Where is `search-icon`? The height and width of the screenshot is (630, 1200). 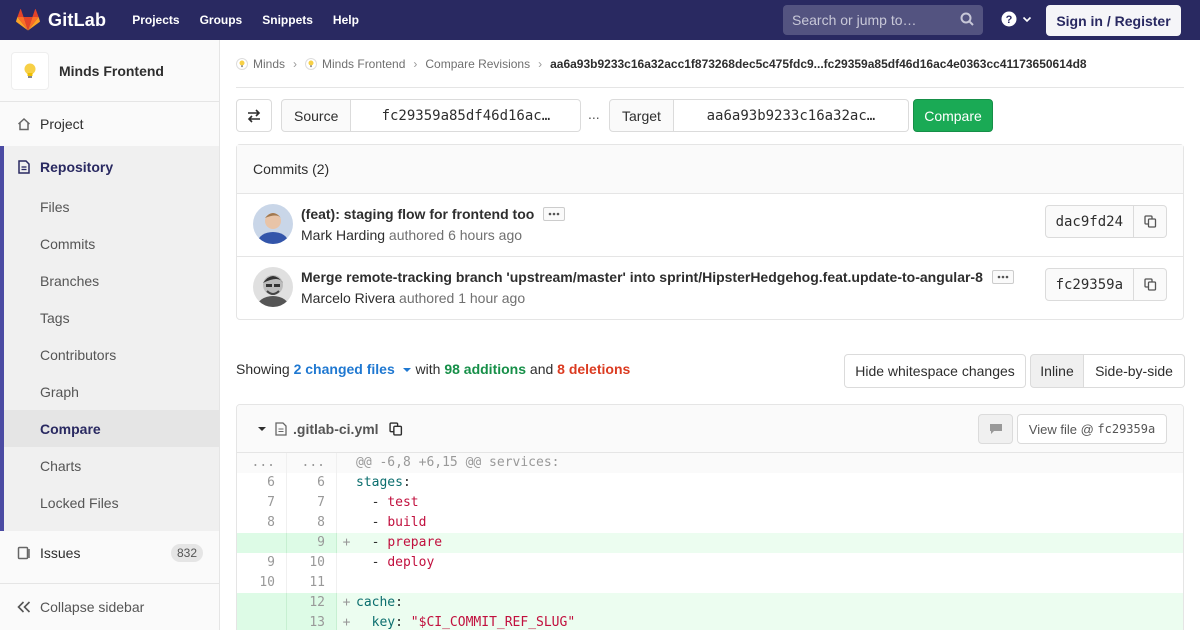
search-icon is located at coordinates (967, 19).